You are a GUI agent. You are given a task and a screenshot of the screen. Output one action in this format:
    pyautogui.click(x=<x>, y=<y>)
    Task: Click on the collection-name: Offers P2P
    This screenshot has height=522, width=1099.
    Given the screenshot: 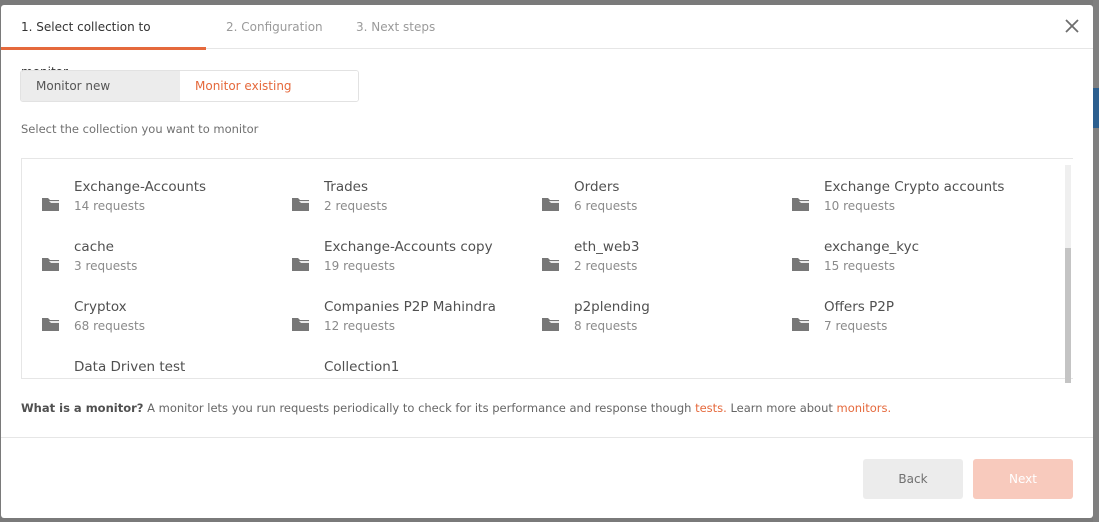 What is the action you would take?
    pyautogui.click(x=859, y=307)
    